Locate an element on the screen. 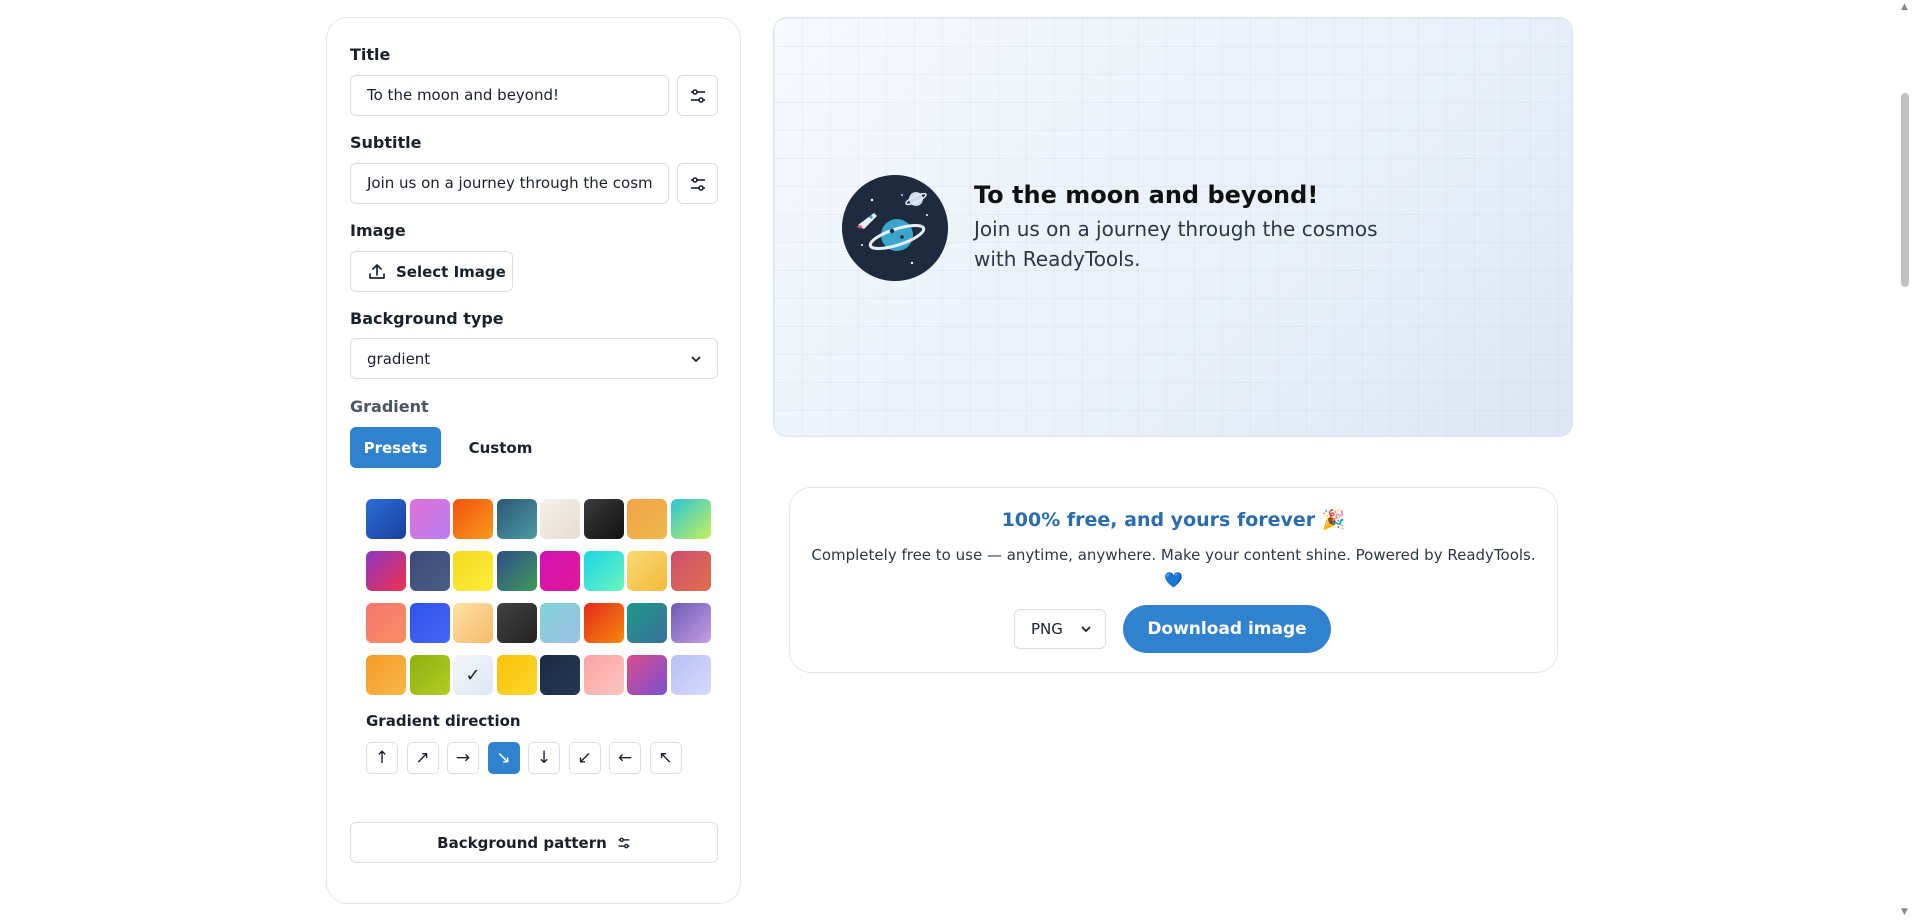 This screenshot has width=1912, height=924. direction-up-left-button: ↖ is located at coordinates (665, 758).